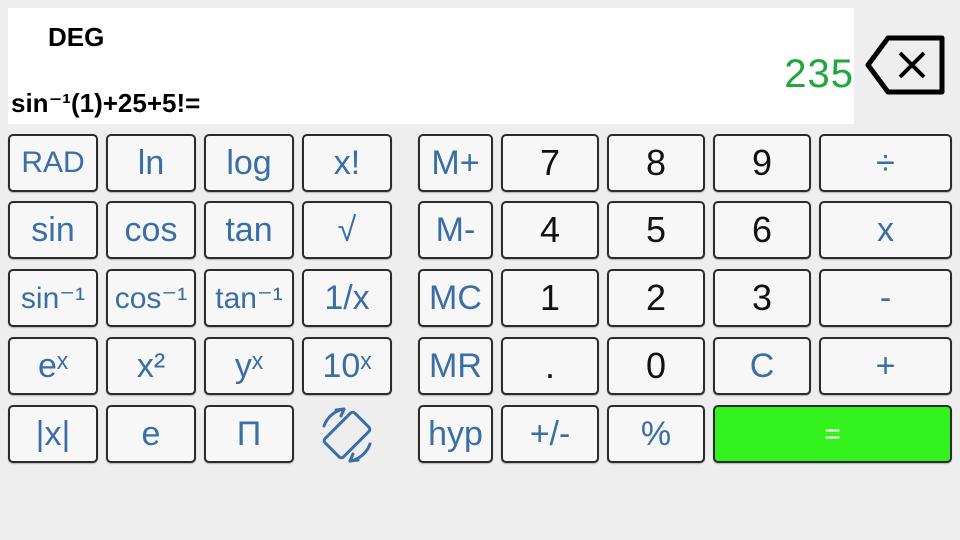 The height and width of the screenshot is (540, 960). What do you see at coordinates (885, 230) in the screenshot?
I see `multiply-button: x` at bounding box center [885, 230].